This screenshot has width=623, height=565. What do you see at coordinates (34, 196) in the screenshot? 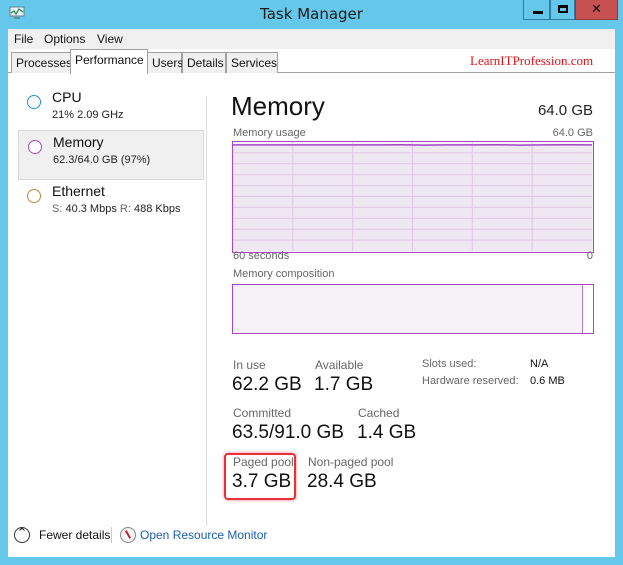
I see `ethernet-ring-icon` at bounding box center [34, 196].